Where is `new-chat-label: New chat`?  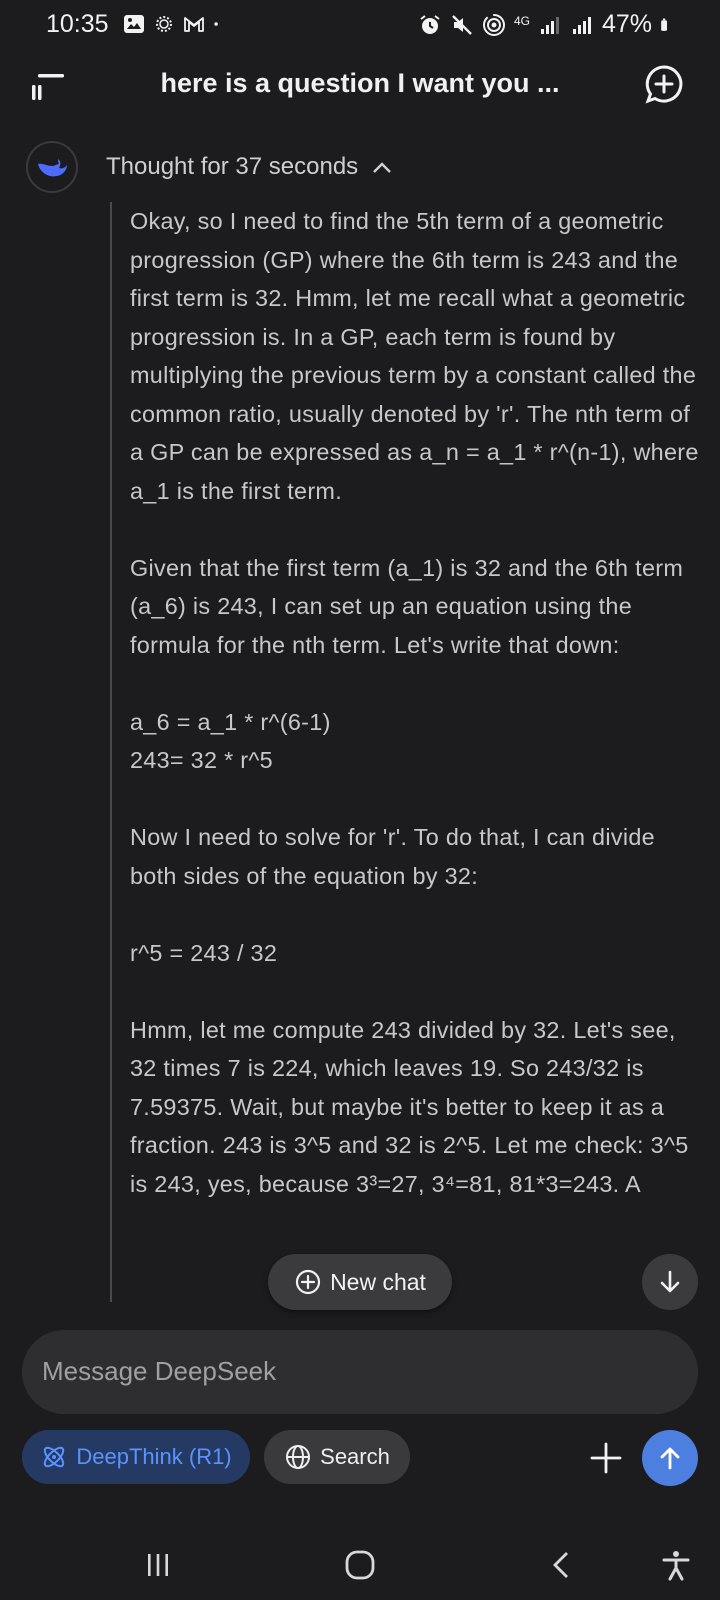 new-chat-label: New chat is located at coordinates (378, 1281).